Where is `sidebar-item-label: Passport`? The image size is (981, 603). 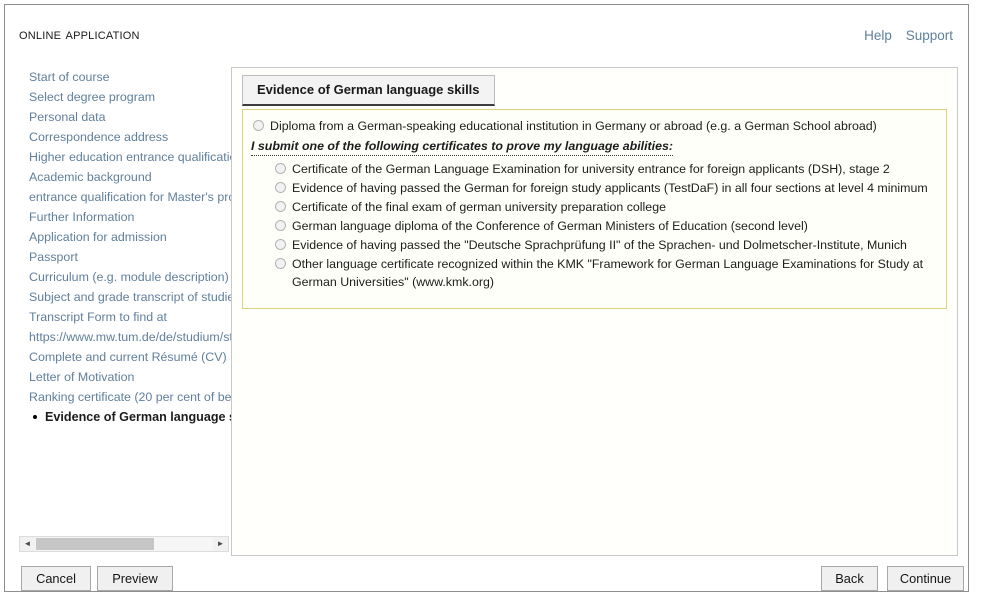 sidebar-item-label: Passport is located at coordinates (53, 257).